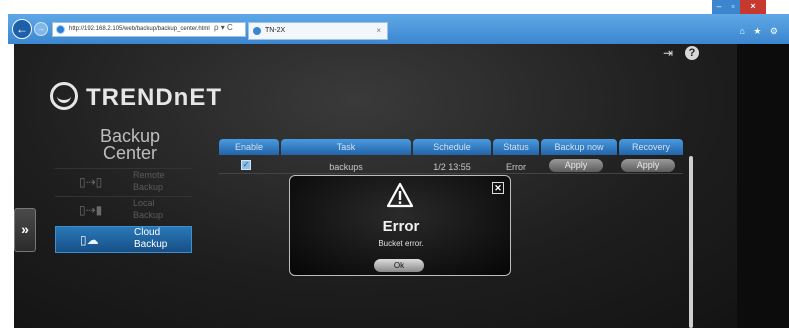 Image resolution: width=789 pixels, height=328 pixels. I want to click on sidebar-item-label: Cloud Backup, so click(150, 239).